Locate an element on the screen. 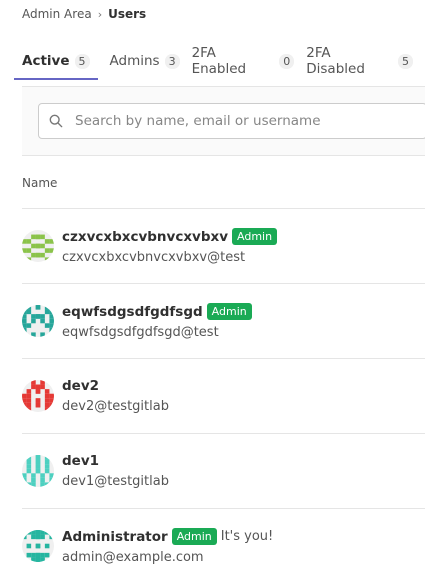  user-email: admin@example.com is located at coordinates (133, 557).